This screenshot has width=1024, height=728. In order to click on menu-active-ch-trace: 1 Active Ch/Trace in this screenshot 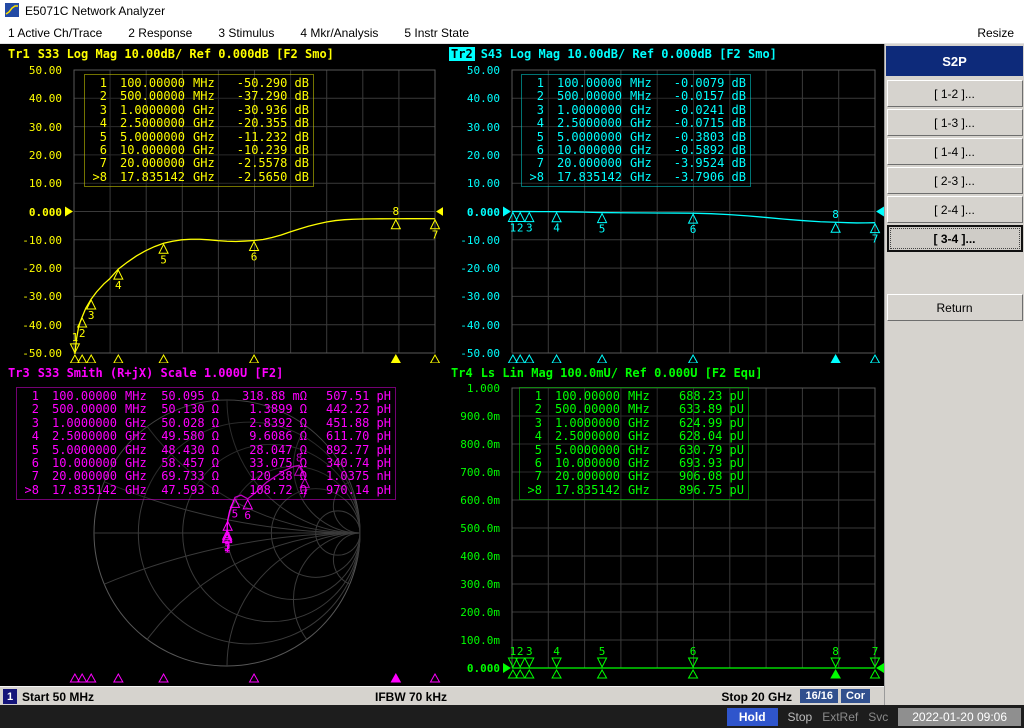, I will do `click(55, 33)`.